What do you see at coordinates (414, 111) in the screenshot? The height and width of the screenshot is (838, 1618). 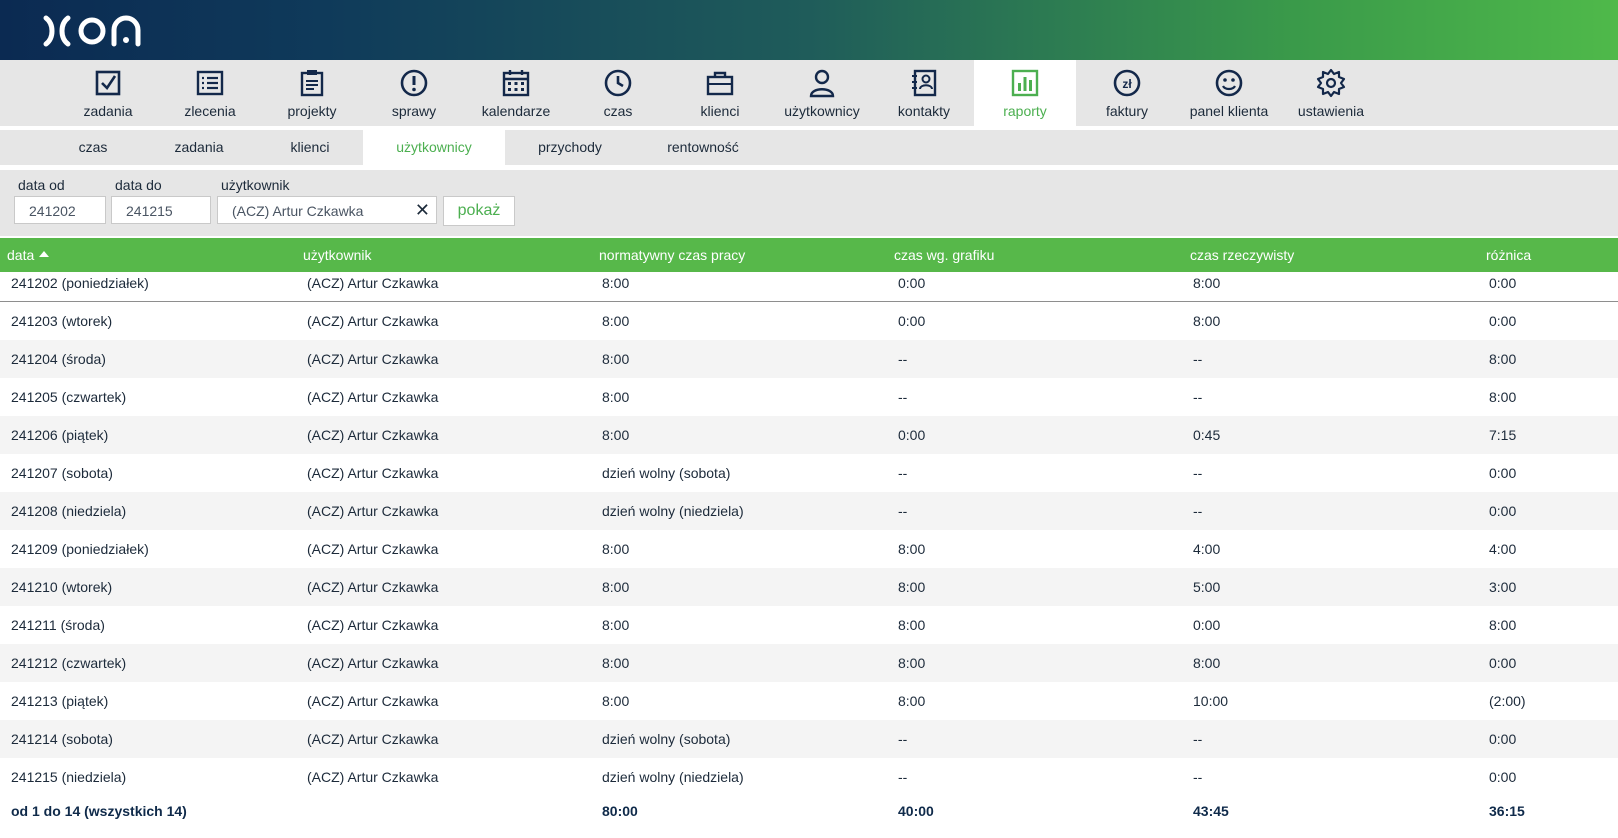 I see `nav-item-label: sprawy` at bounding box center [414, 111].